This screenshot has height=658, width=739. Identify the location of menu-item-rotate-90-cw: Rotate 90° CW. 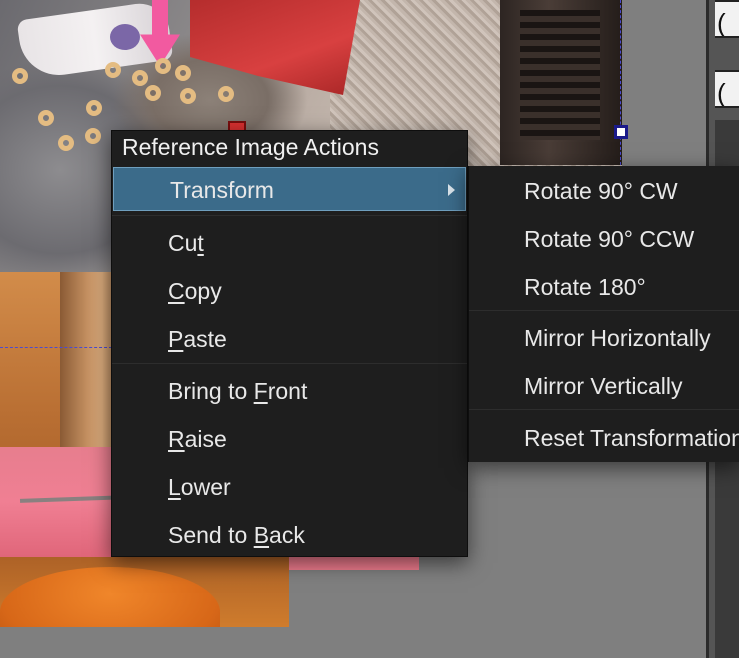
(604, 191).